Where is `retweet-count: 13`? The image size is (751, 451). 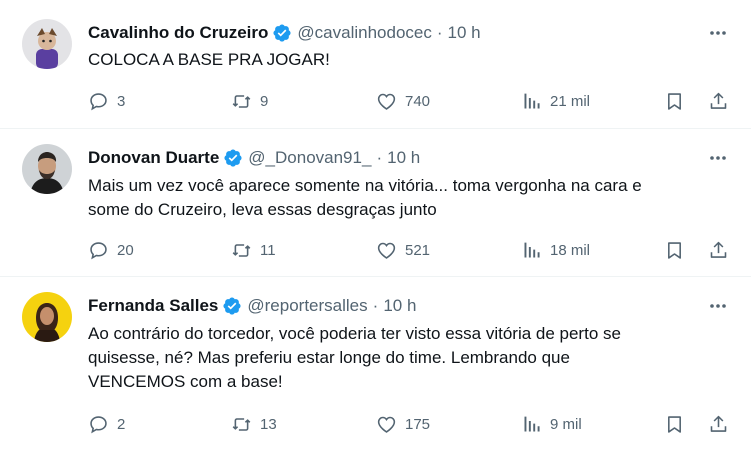 retweet-count: 13 is located at coordinates (268, 424).